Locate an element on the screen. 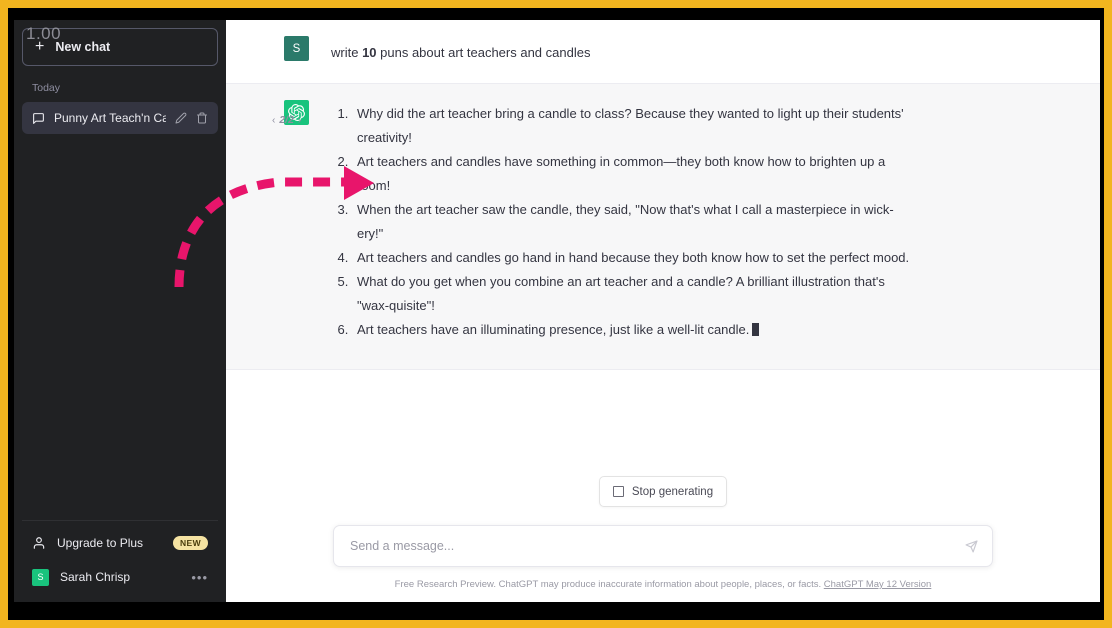  user-text-after: puns about art teachers and candles is located at coordinates (483, 52).